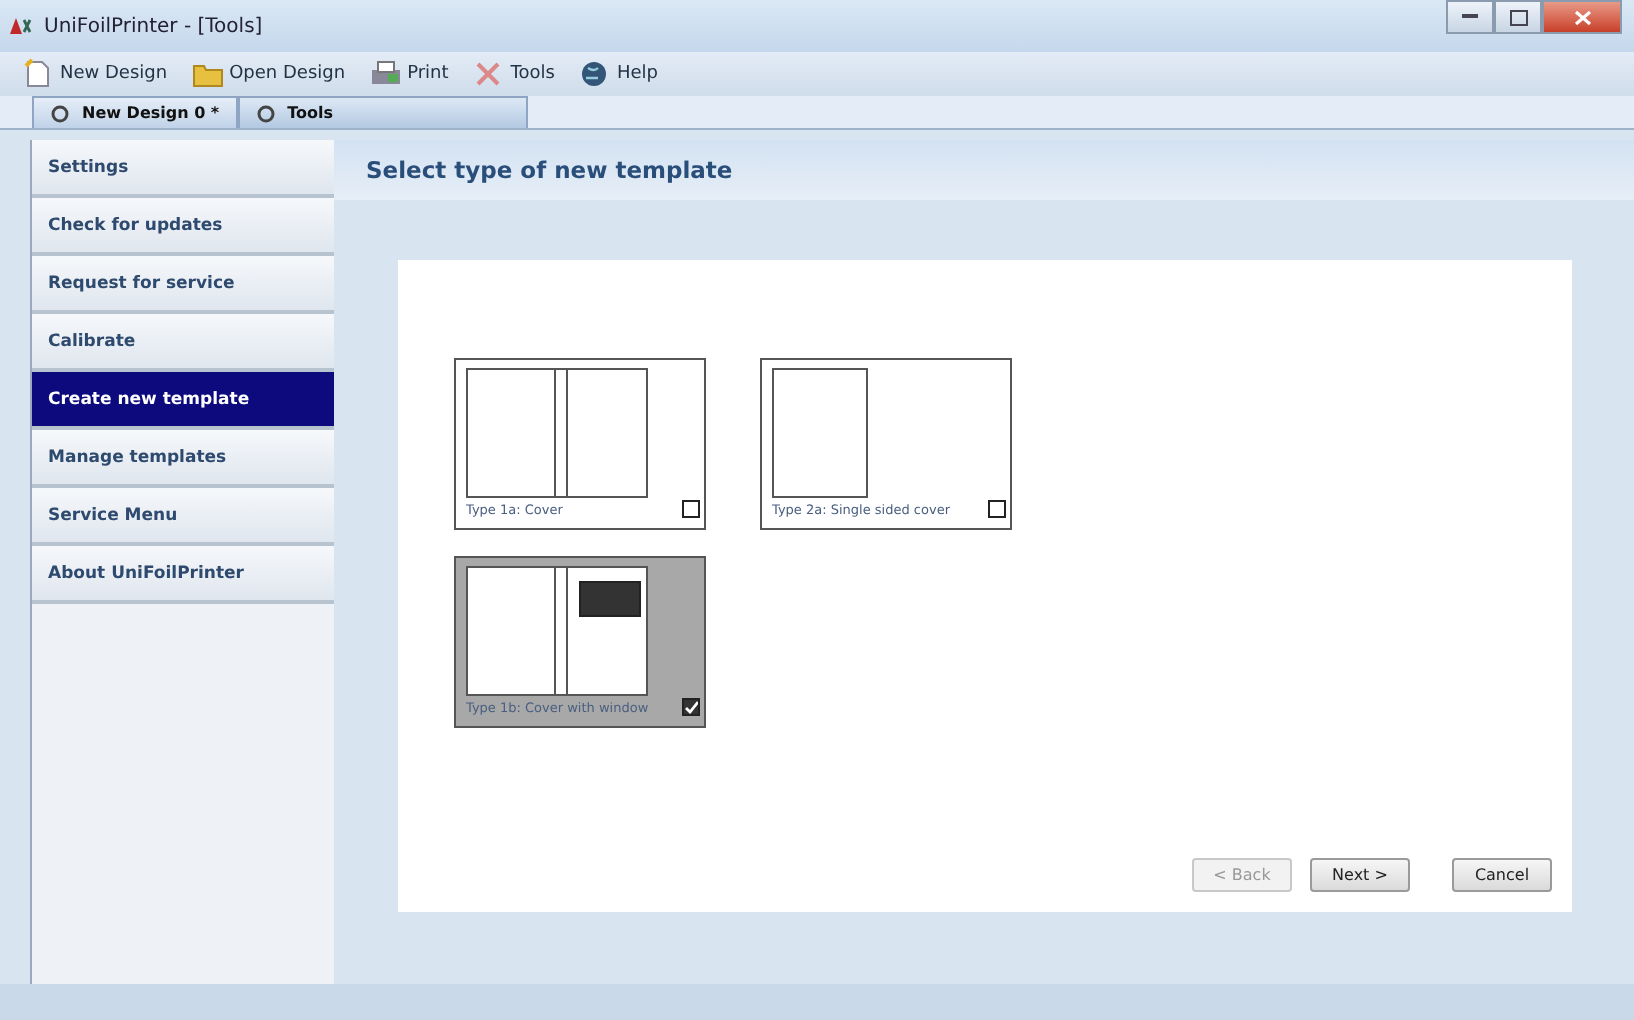  What do you see at coordinates (183, 575) in the screenshot?
I see `sidebar-item: About UniFoilPrinter` at bounding box center [183, 575].